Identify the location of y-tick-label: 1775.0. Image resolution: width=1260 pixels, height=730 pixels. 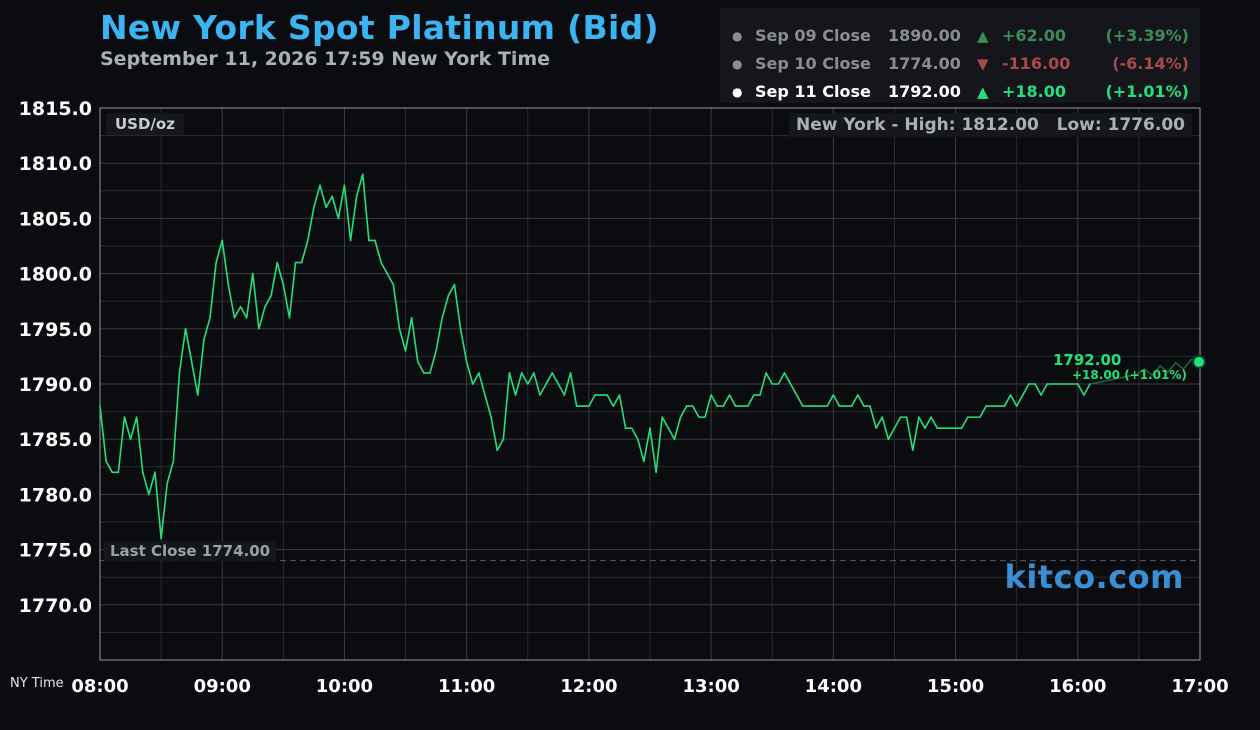
(55, 551).